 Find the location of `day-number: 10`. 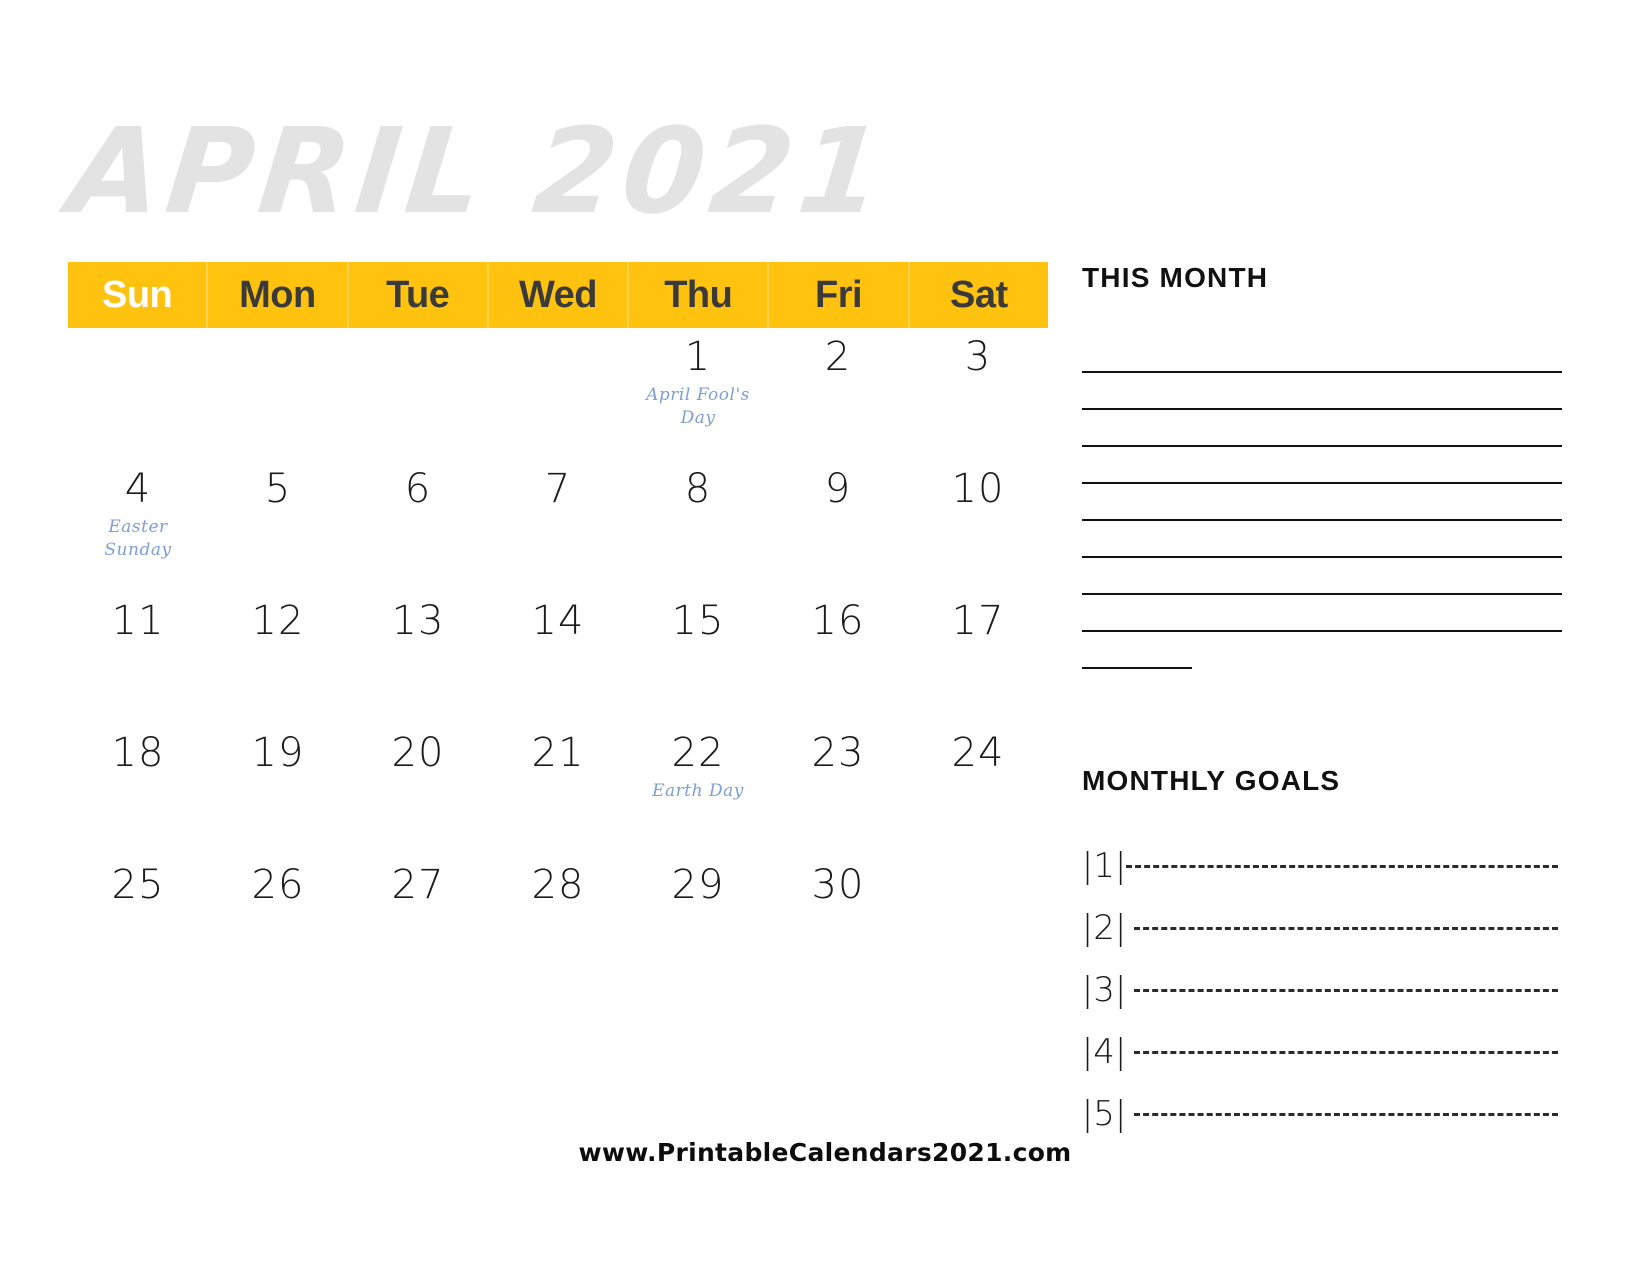

day-number: 10 is located at coordinates (978, 489).